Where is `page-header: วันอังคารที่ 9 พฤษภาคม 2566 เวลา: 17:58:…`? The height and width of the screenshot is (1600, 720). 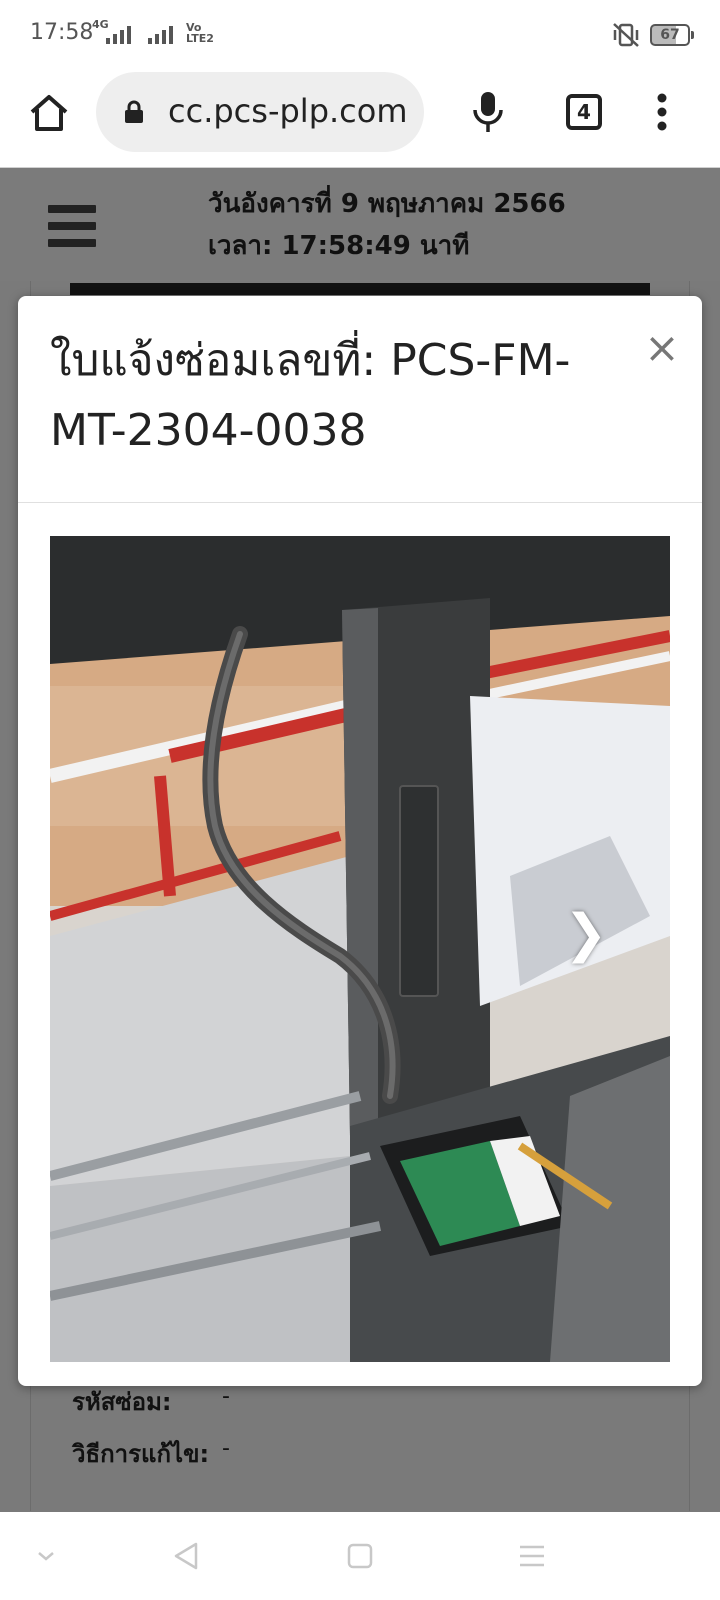
page-header: วันอังคารที่ 9 พฤษภาคม 2566 เวลา: 17:58:… is located at coordinates (360, 225).